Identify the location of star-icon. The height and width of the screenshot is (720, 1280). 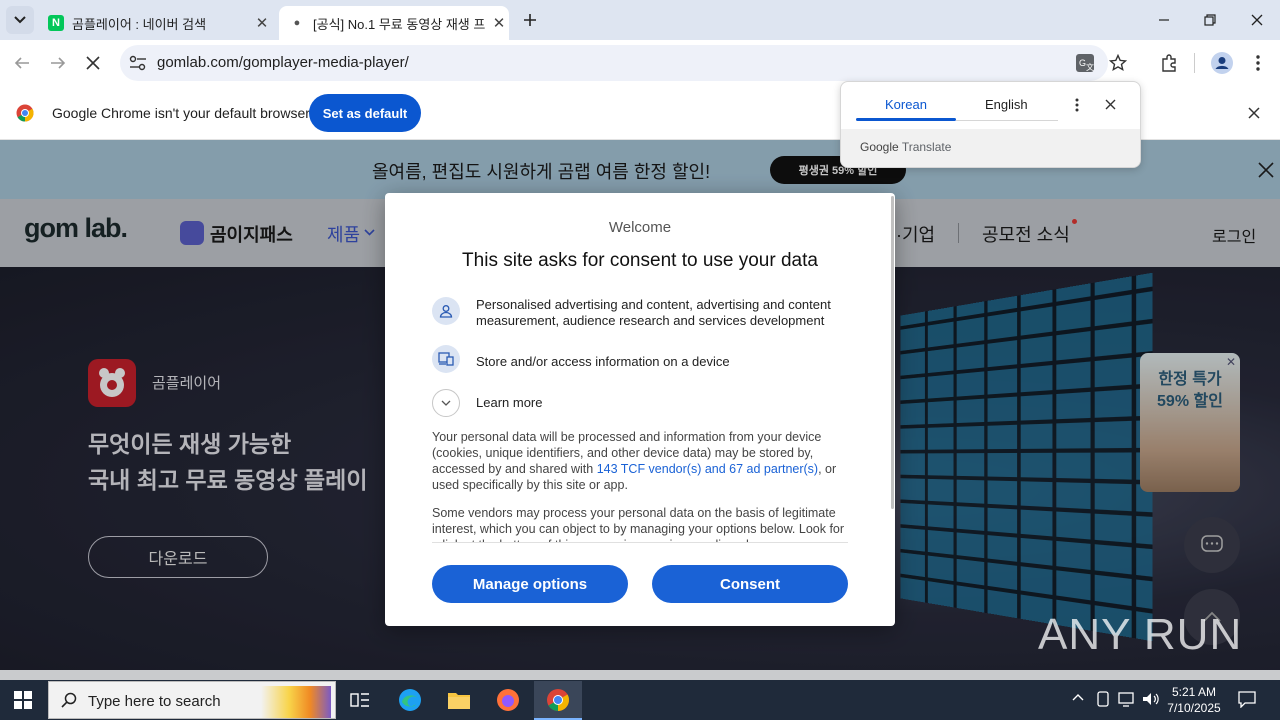
(1118, 63).